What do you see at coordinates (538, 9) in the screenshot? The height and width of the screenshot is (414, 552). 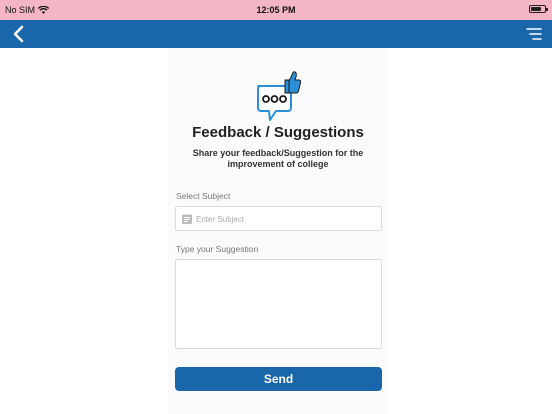 I see `battery-icon` at bounding box center [538, 9].